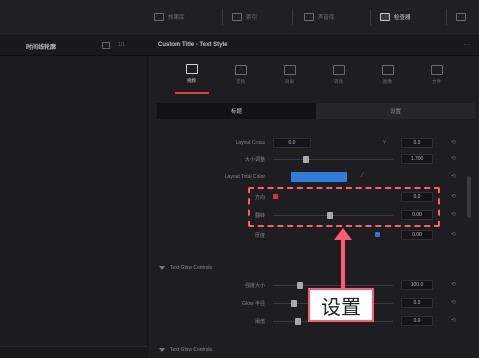 This screenshot has height=358, width=479. Describe the element at coordinates (388, 75) in the screenshot. I see `tab-image: 图像` at that location.